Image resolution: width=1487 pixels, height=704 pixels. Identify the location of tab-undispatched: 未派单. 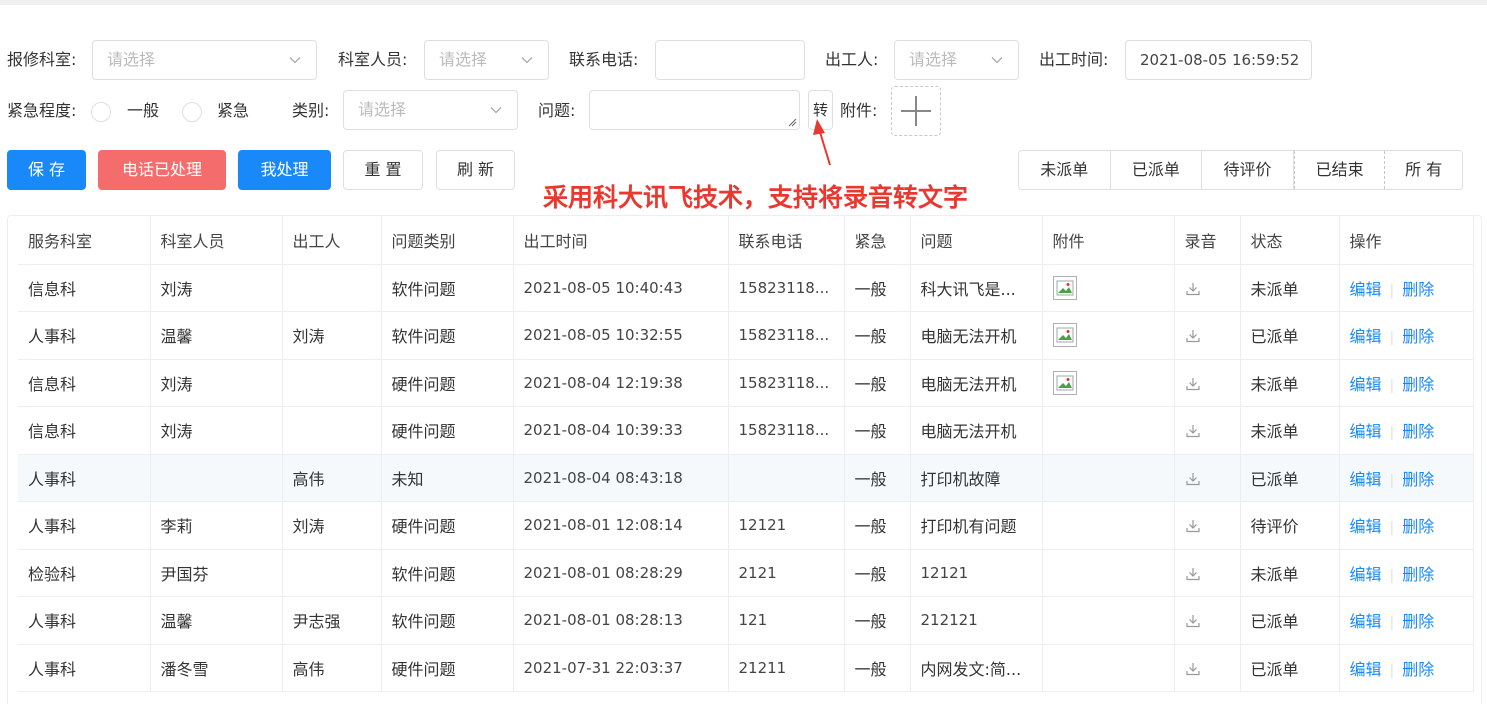
(1065, 170).